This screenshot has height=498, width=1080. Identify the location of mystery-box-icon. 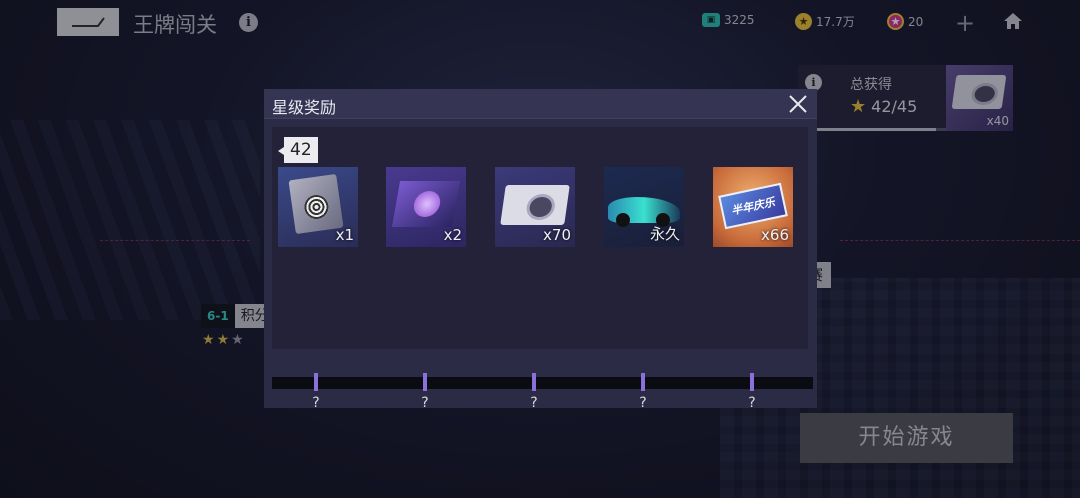
(426, 204).